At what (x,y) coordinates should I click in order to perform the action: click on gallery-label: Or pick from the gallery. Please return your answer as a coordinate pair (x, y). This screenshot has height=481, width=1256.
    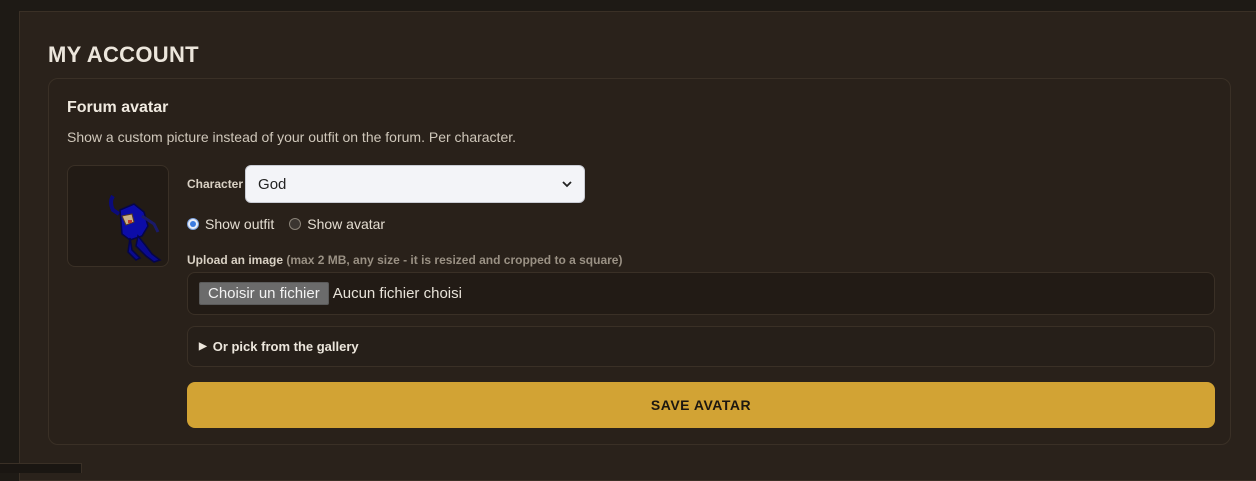
    Looking at the image, I should click on (285, 346).